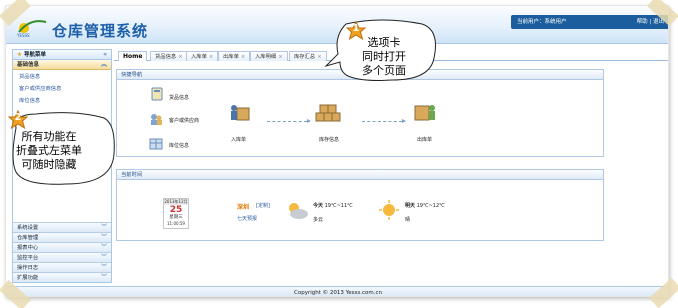 Image resolution: width=678 pixels, height=308 pixels. I want to click on callout-1-line-3: 多个页面, so click(384, 70).